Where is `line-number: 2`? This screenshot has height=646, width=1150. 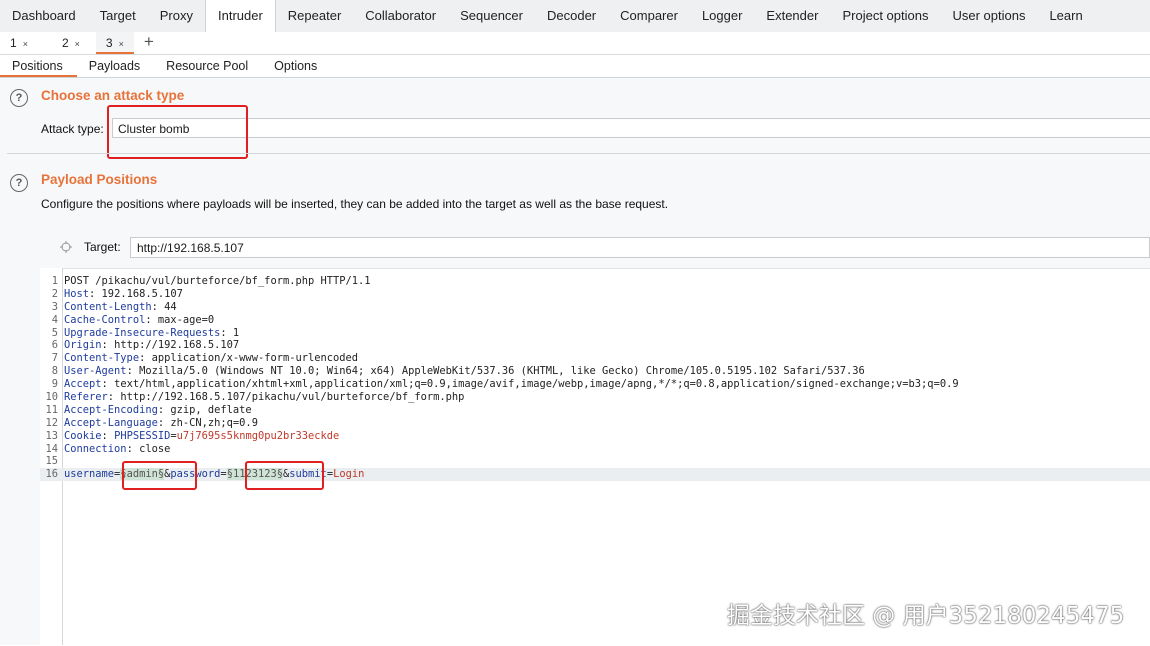 line-number: 2 is located at coordinates (54, 293).